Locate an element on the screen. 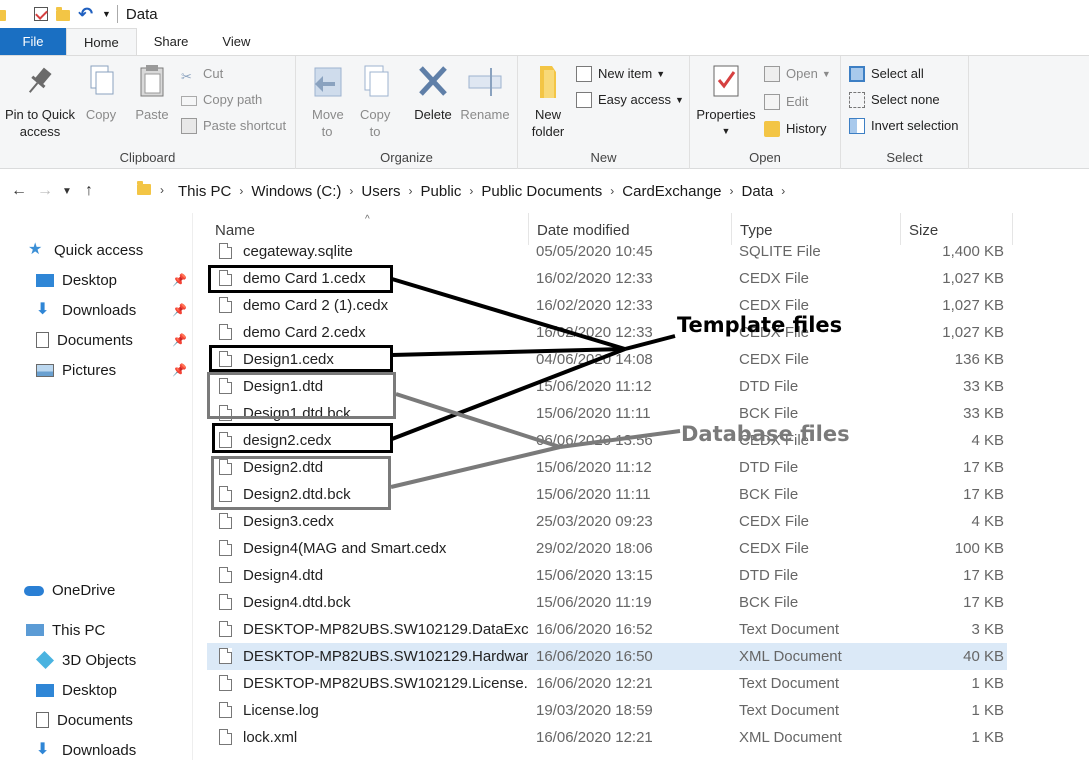 Image resolution: width=1089 pixels, height=760 pixels. paste-shortcut-button: Paste shortcut is located at coordinates (233, 126).